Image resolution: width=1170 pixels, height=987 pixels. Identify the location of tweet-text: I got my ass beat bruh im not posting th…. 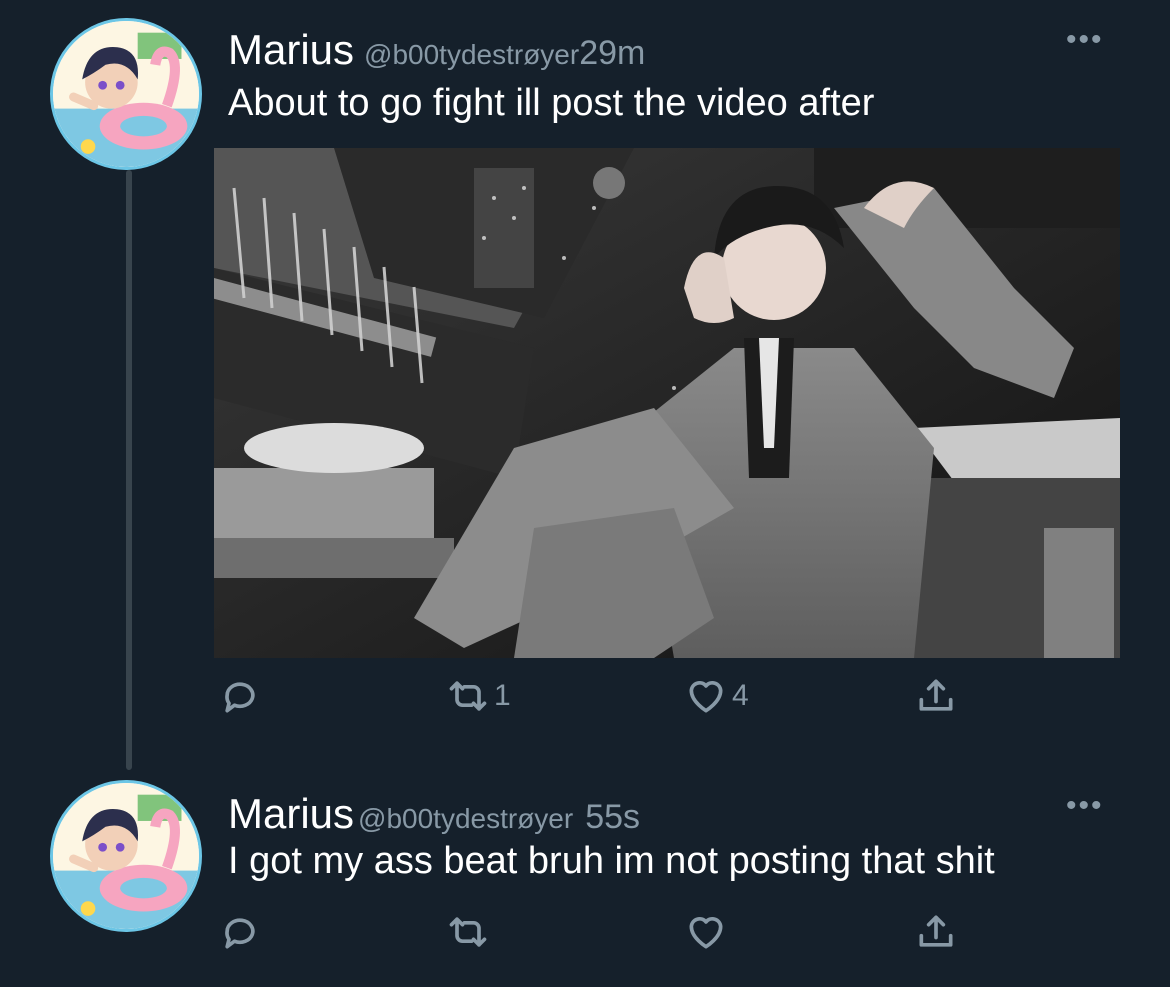
(611, 861).